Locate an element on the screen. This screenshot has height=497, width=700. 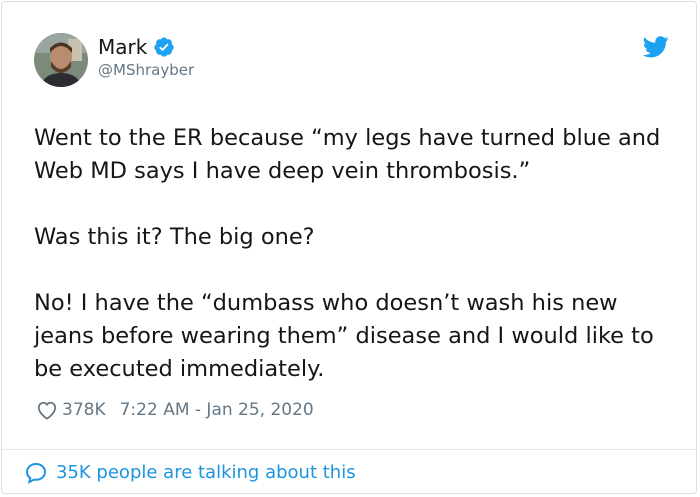
avatar-photo is located at coordinates (61, 60).